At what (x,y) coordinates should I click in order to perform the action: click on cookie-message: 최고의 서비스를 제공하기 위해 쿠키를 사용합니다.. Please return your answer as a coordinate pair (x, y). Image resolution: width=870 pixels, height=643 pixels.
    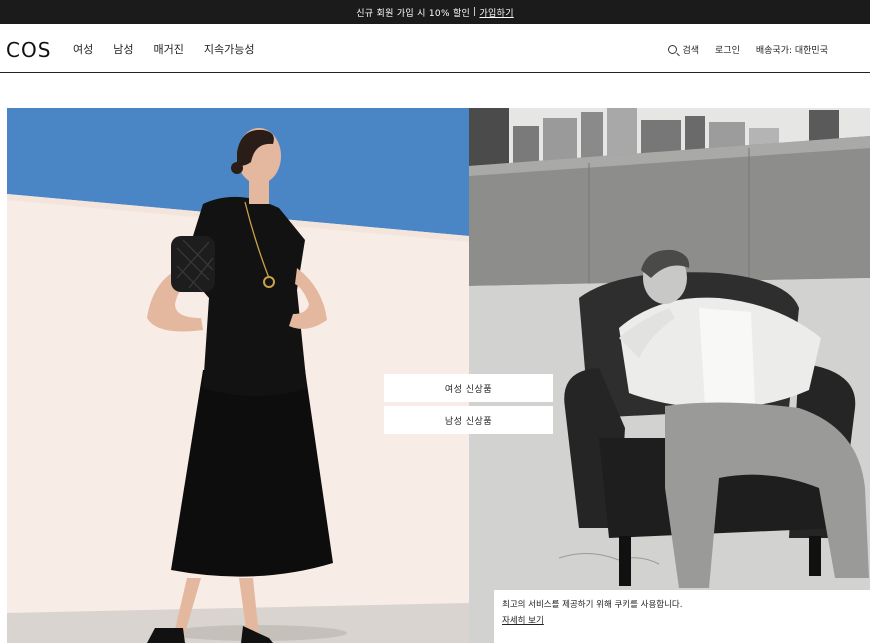
    Looking at the image, I should click on (592, 605).